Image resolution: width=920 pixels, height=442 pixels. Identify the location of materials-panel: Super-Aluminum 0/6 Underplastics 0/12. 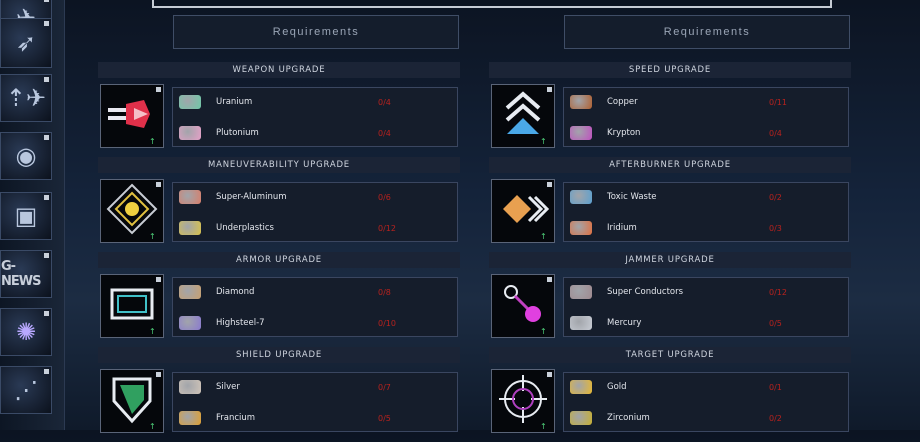
(315, 212).